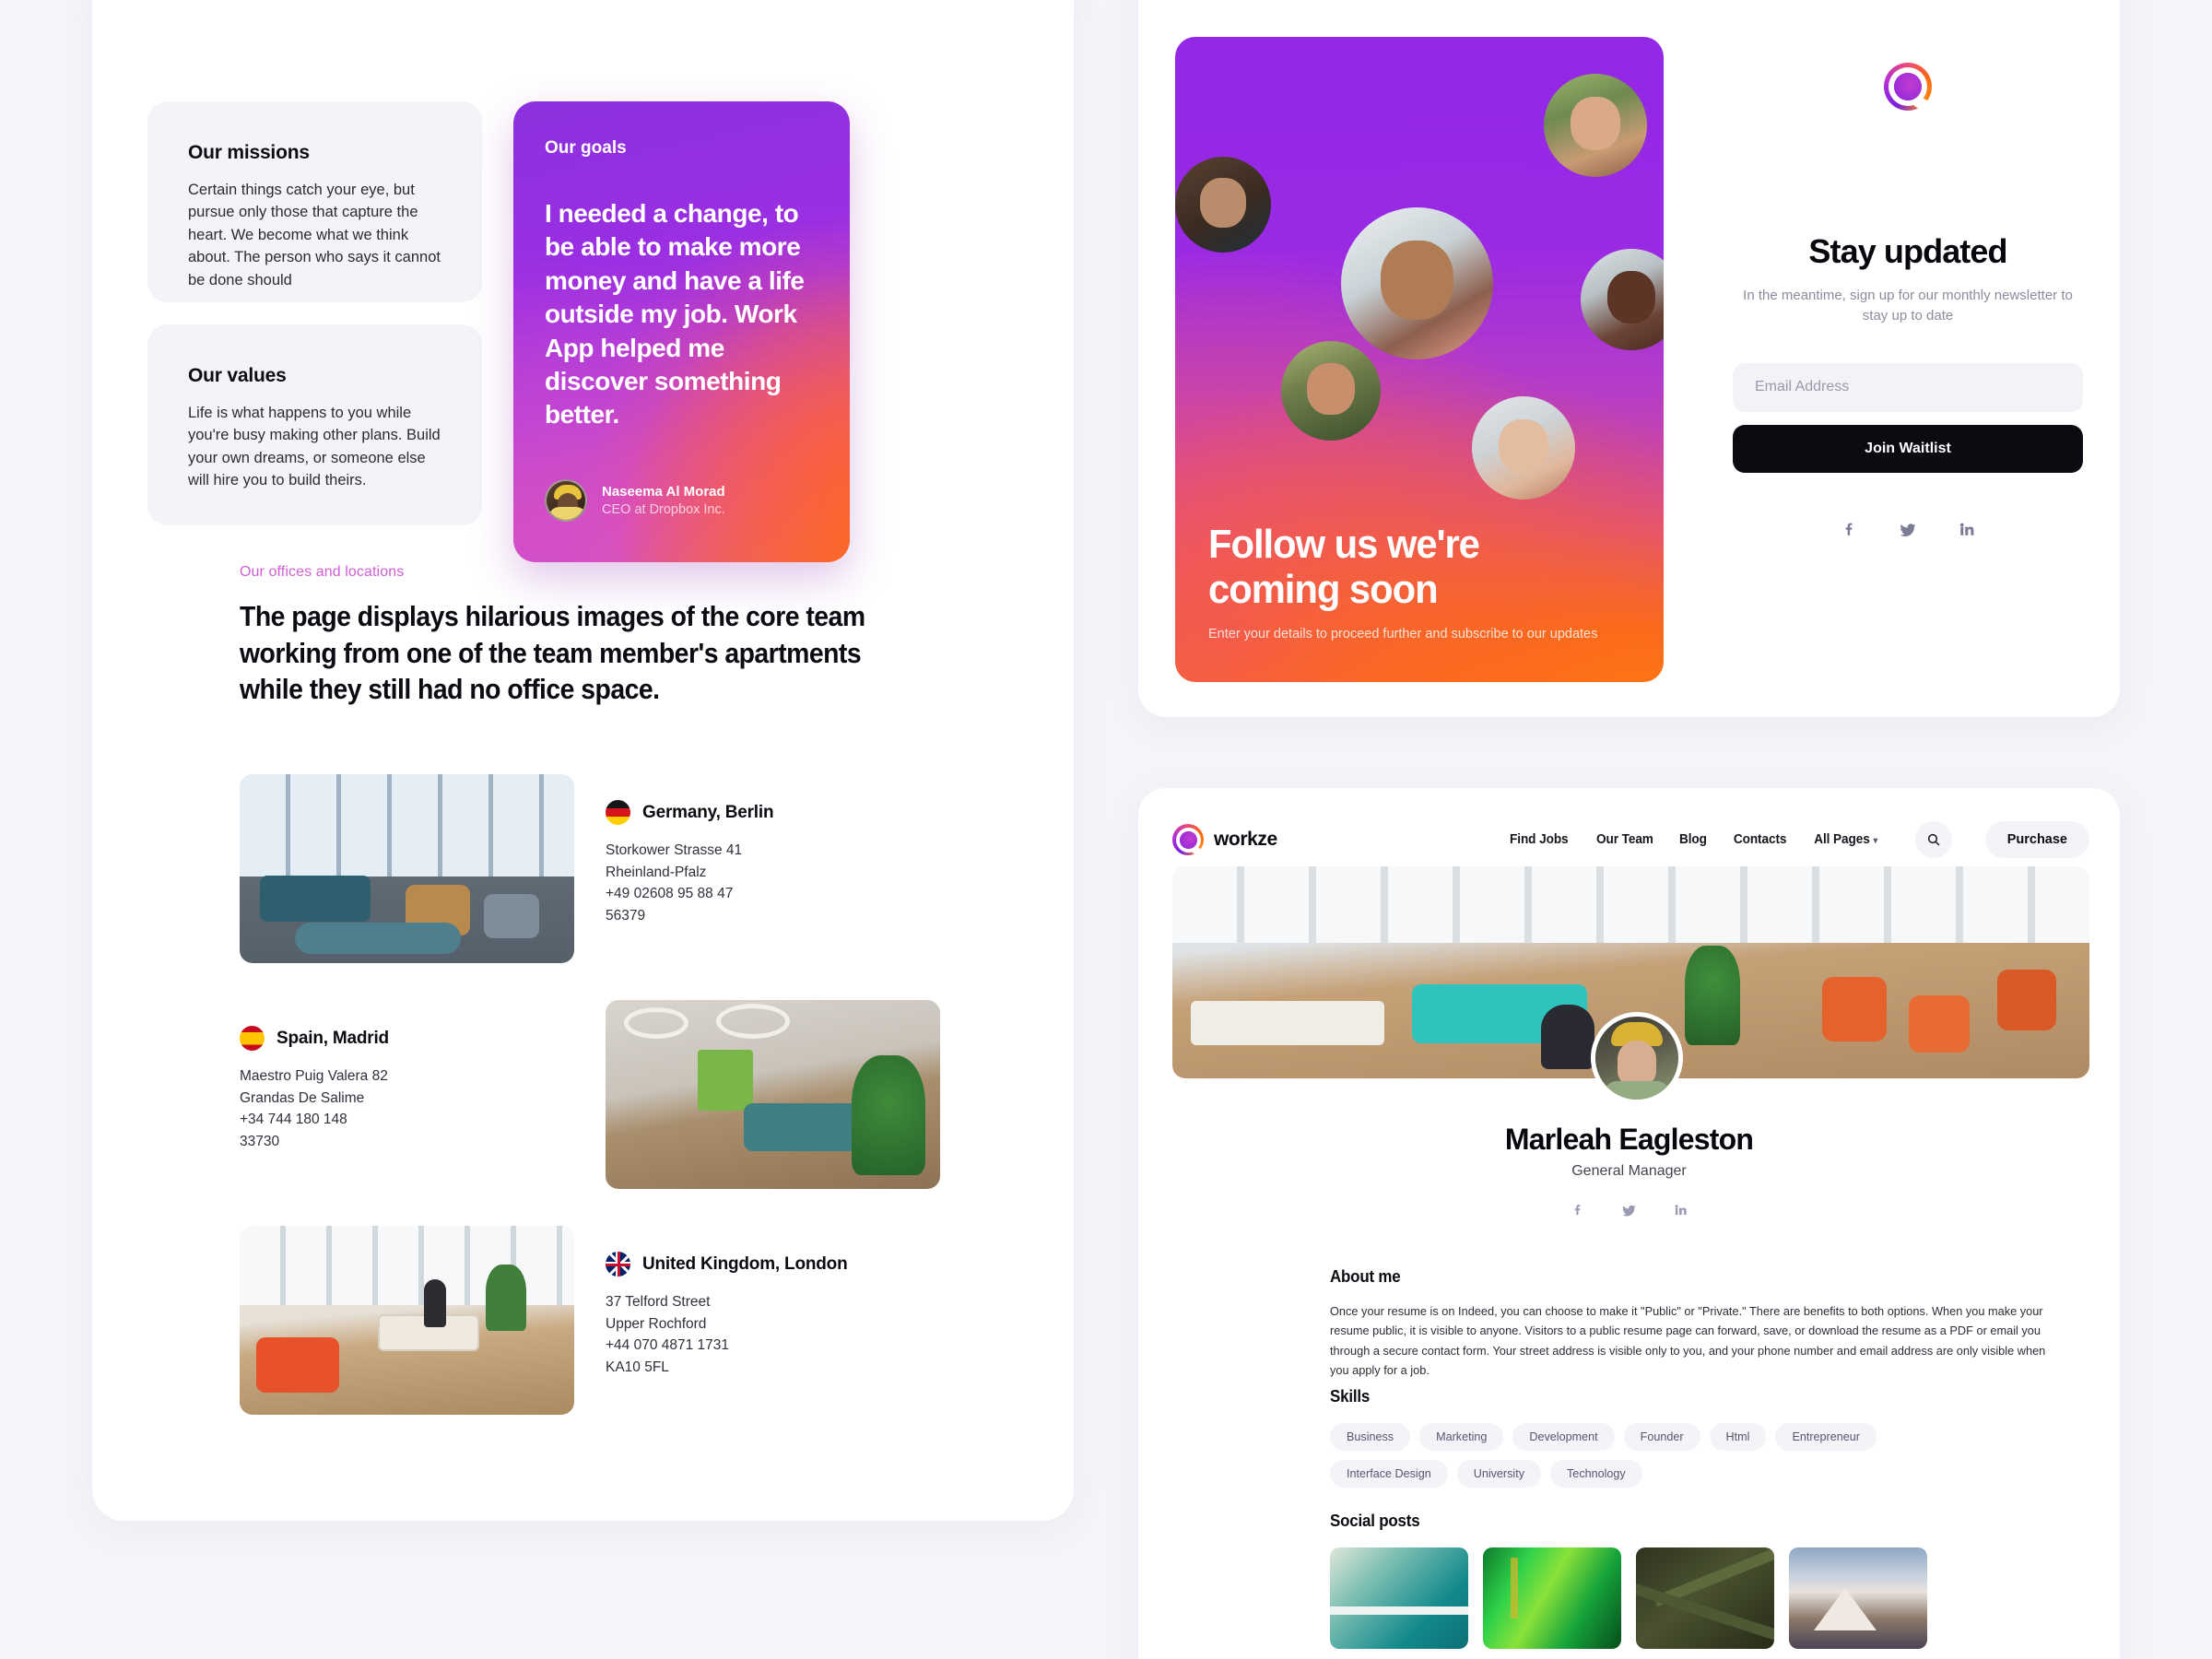 This screenshot has width=2212, height=1659. I want to click on skill-tag: Technology, so click(1596, 1474).